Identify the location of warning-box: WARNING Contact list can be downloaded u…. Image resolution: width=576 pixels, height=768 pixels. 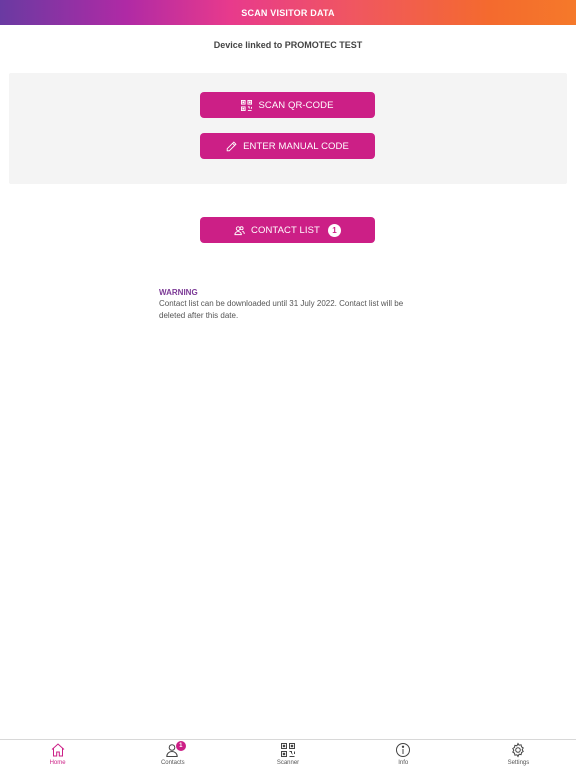
(294, 304).